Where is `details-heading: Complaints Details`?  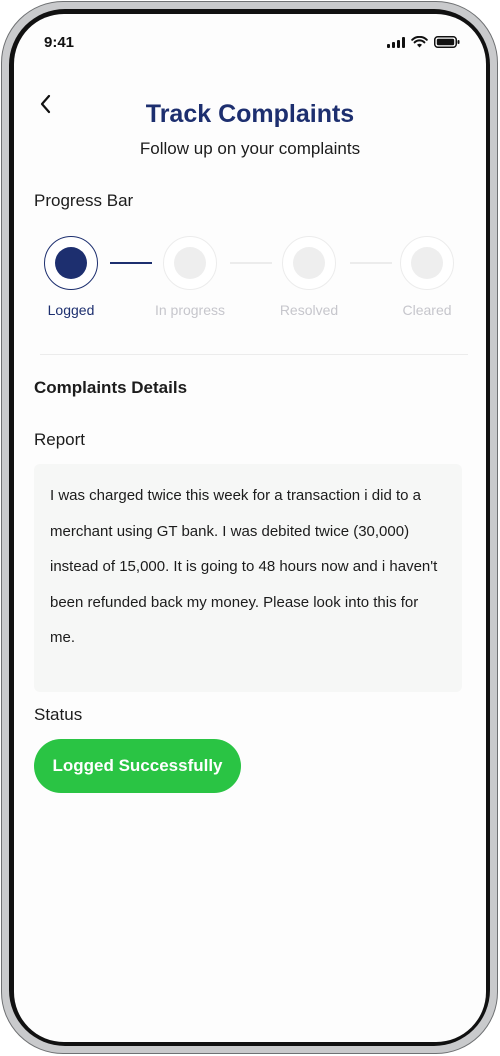 details-heading: Complaints Details is located at coordinates (111, 387).